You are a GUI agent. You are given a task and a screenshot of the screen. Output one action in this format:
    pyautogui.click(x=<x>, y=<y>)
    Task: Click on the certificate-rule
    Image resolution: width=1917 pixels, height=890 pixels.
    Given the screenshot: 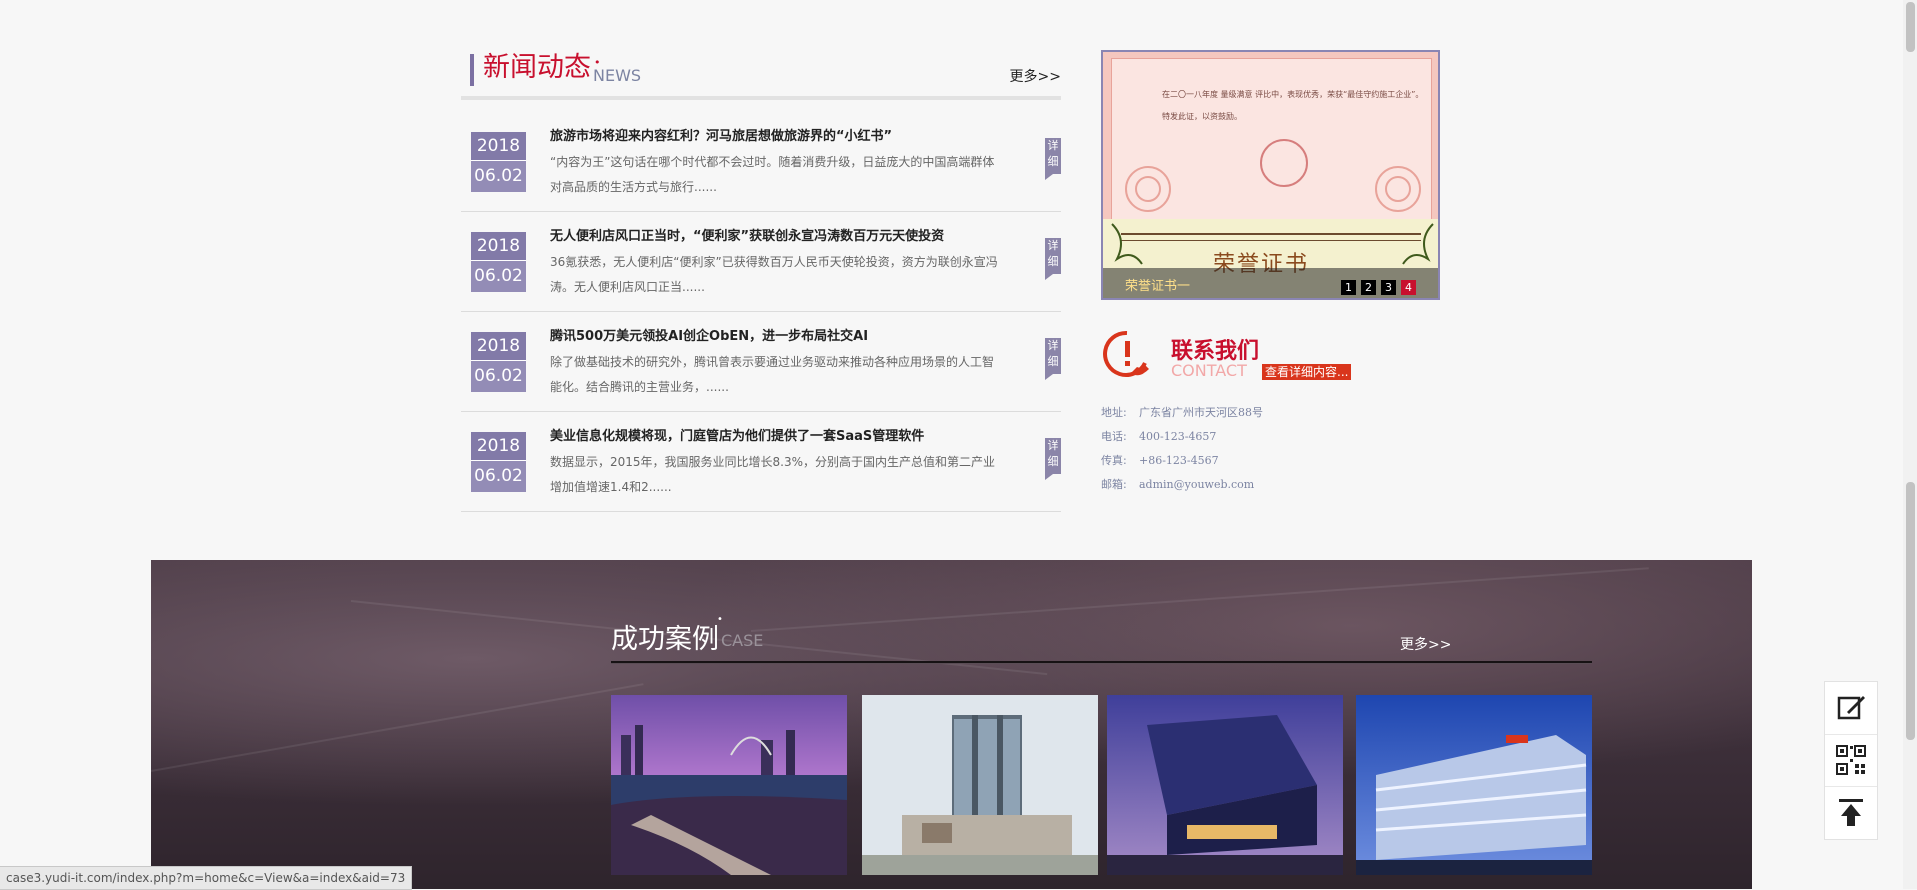 What is the action you would take?
    pyautogui.click(x=1271, y=237)
    